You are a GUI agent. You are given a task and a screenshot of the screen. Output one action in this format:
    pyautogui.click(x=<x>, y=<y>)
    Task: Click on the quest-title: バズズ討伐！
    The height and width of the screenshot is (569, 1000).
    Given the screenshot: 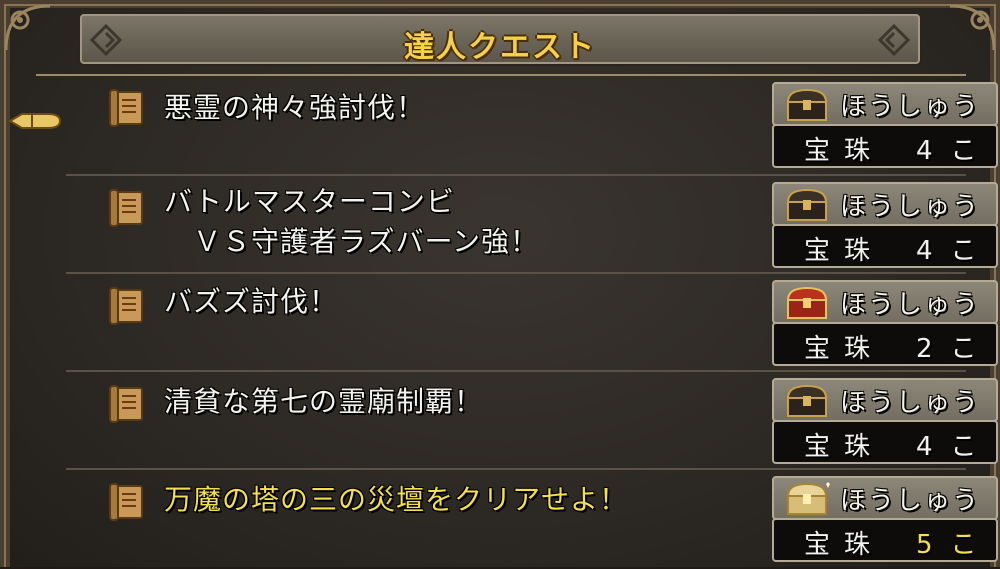 What is the action you would take?
    pyautogui.click(x=251, y=301)
    